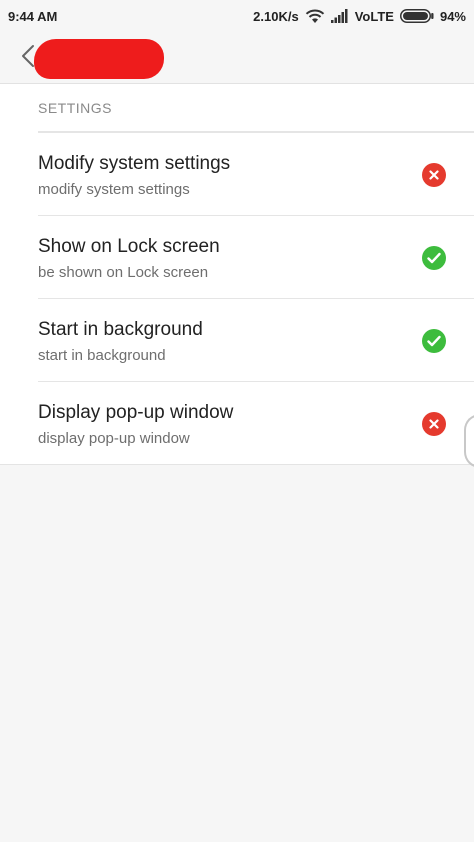 The image size is (474, 842). I want to click on permission-title: Display pop-up window, so click(136, 412).